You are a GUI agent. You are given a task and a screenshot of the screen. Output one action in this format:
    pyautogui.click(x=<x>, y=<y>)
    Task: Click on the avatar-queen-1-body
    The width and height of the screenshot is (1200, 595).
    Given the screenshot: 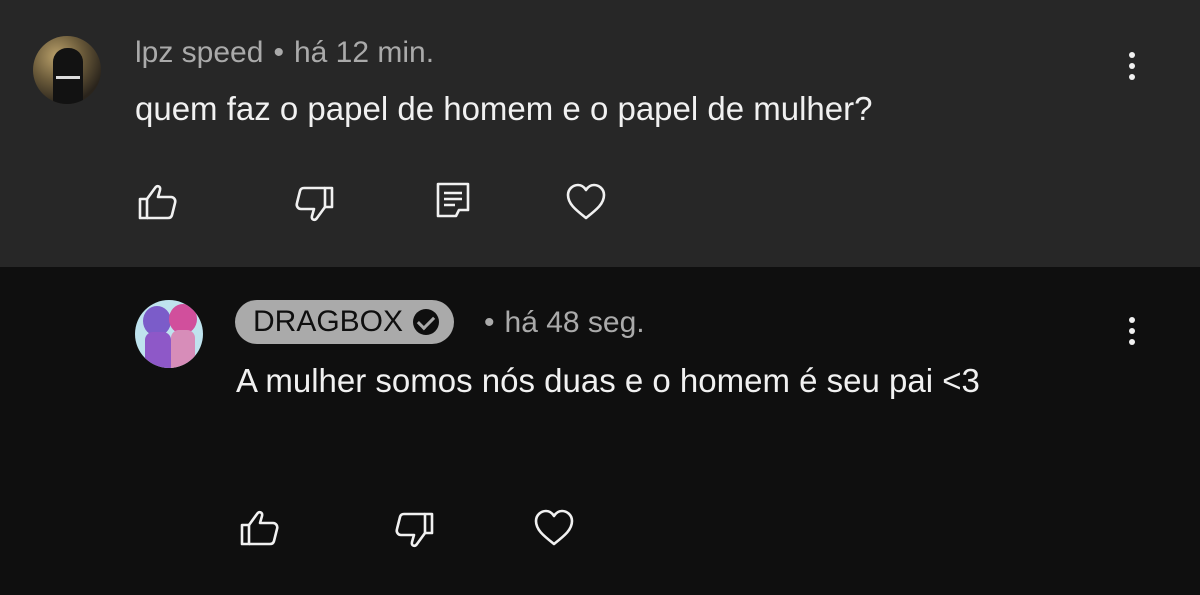 What is the action you would take?
    pyautogui.click(x=158, y=350)
    